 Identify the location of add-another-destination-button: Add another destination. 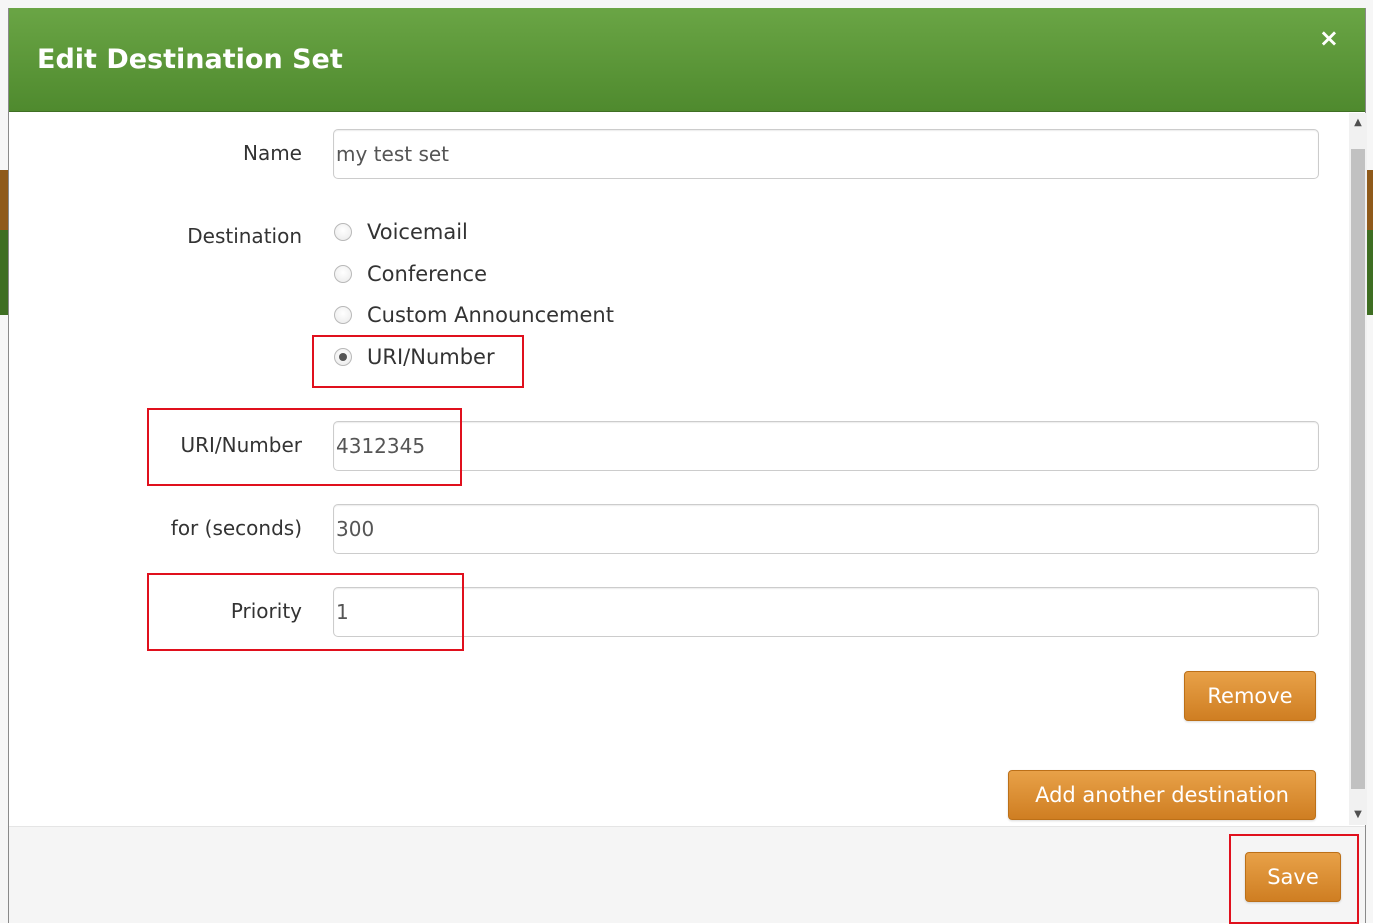
(1162, 795).